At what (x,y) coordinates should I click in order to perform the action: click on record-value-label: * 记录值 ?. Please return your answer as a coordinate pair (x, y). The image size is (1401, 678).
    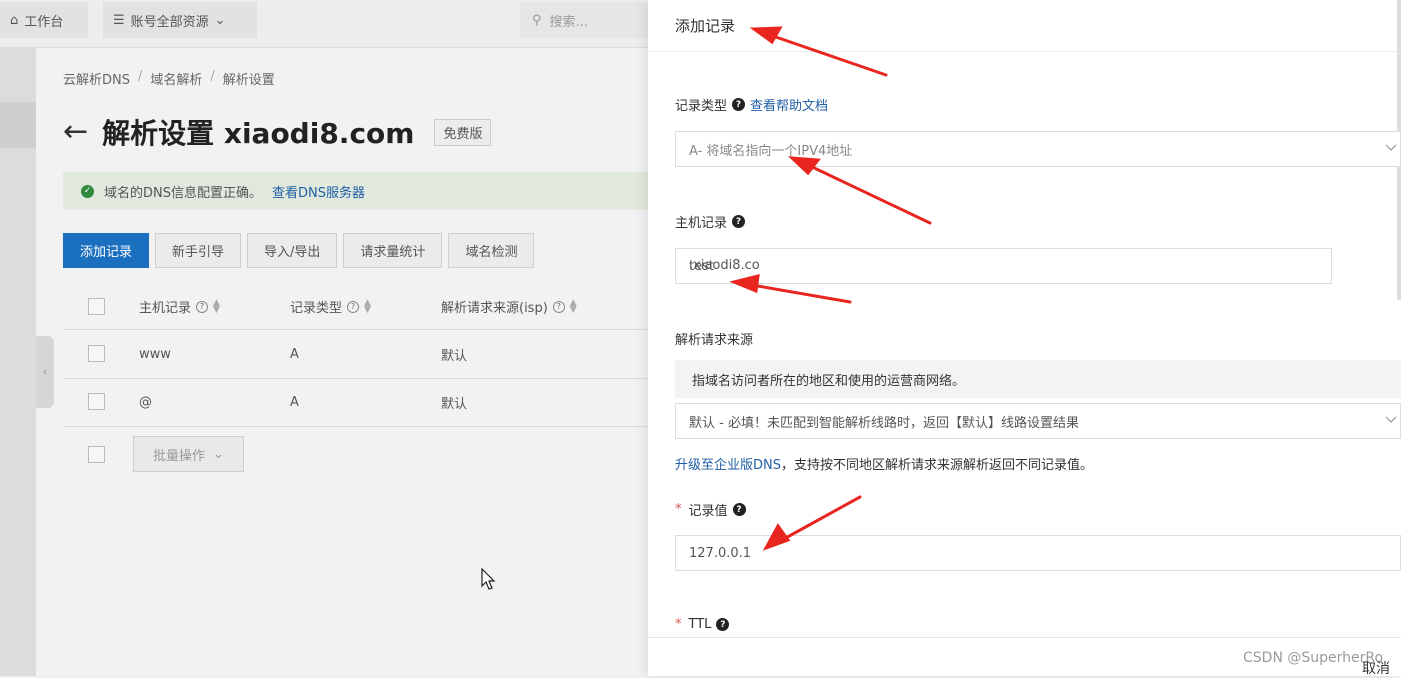
    Looking at the image, I should click on (710, 509).